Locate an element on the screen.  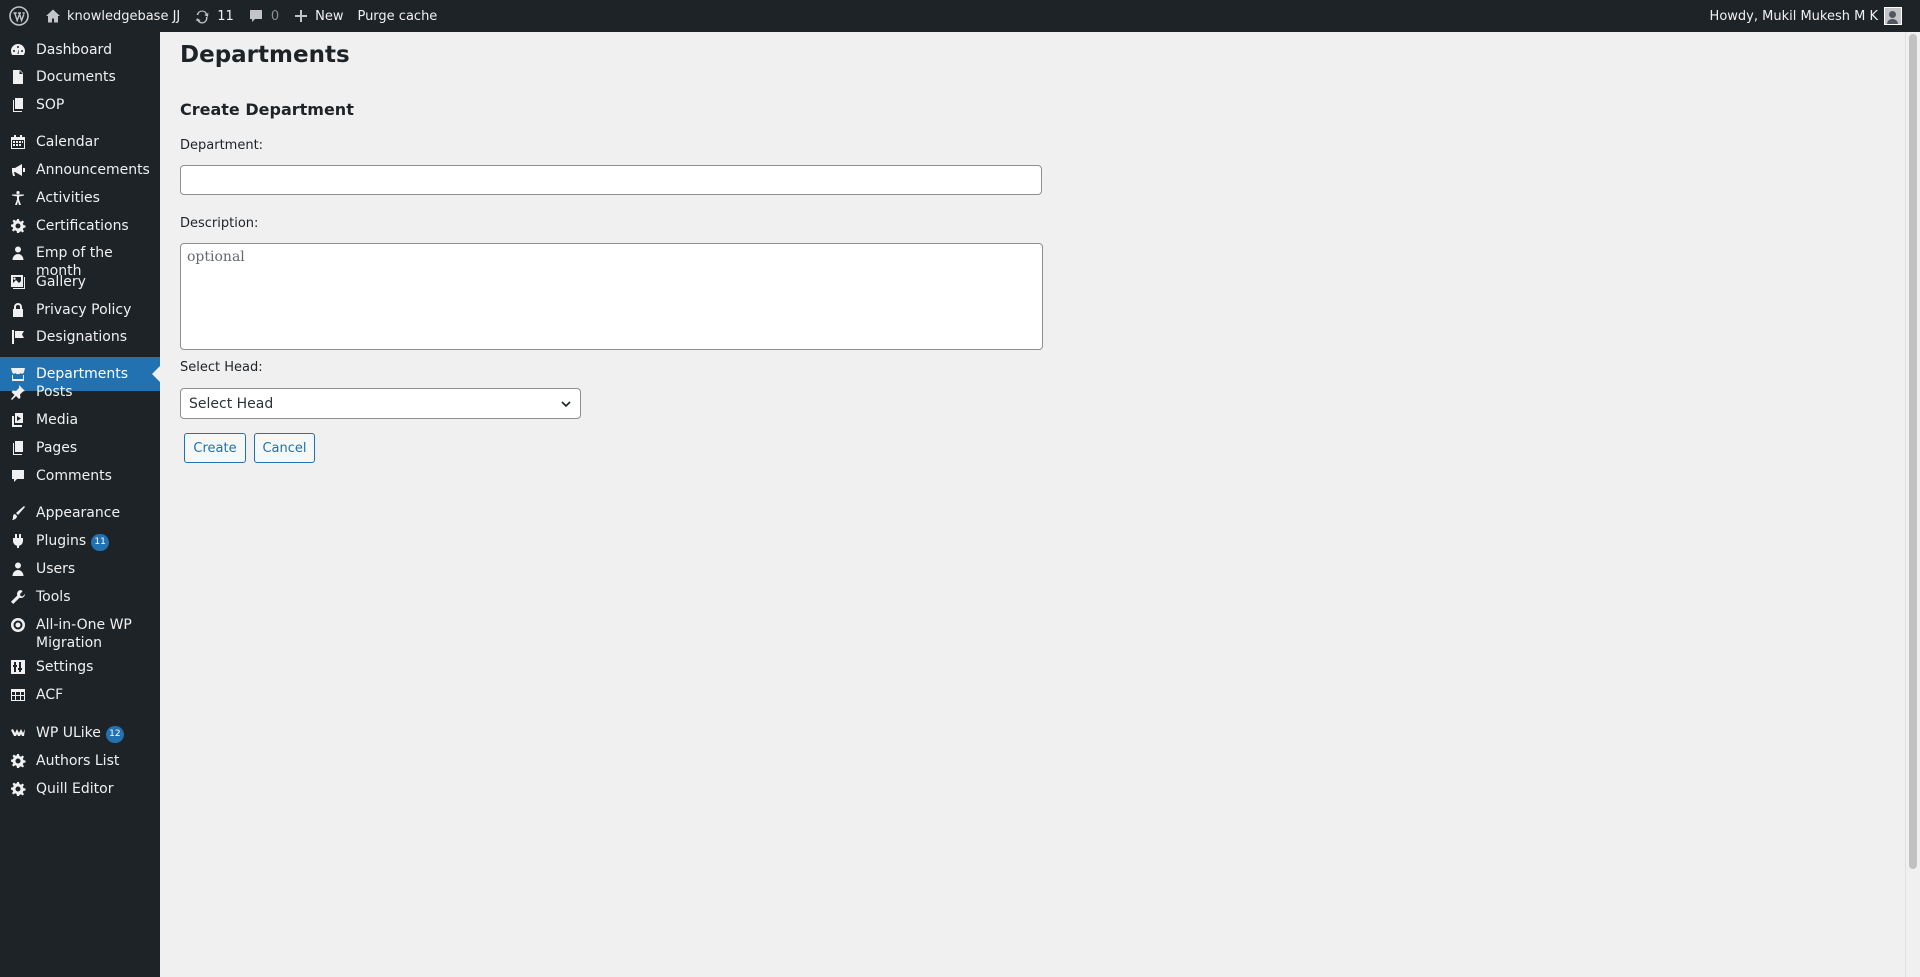
refresh-icon is located at coordinates (202, 17).